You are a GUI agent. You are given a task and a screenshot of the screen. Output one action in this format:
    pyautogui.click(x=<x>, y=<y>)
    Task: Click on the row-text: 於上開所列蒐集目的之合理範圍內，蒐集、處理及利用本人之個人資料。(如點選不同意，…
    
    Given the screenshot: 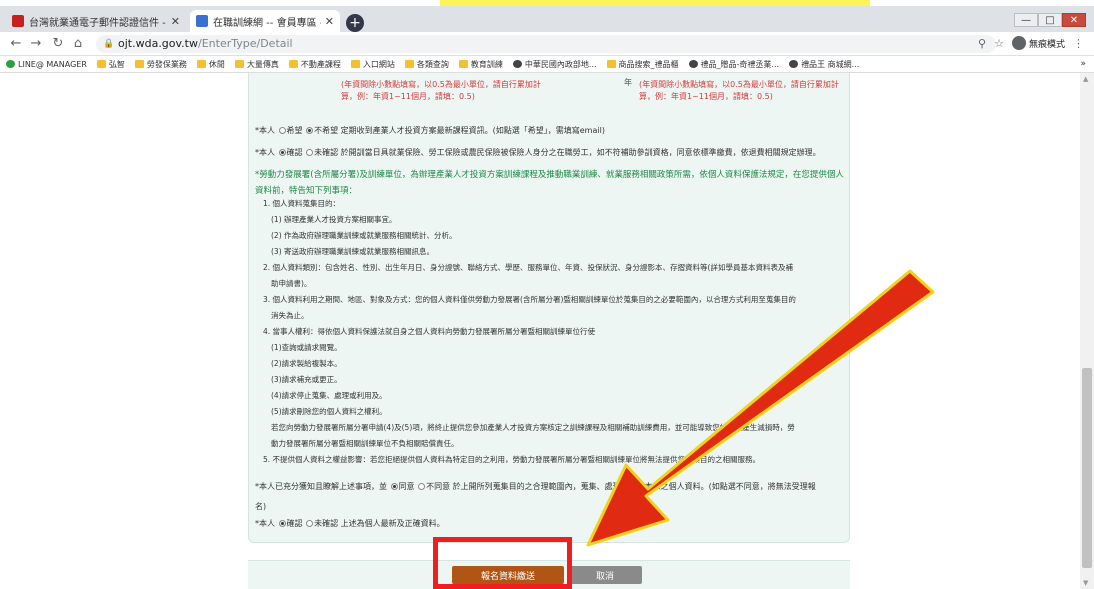 What is the action you would take?
    pyautogui.click(x=634, y=486)
    